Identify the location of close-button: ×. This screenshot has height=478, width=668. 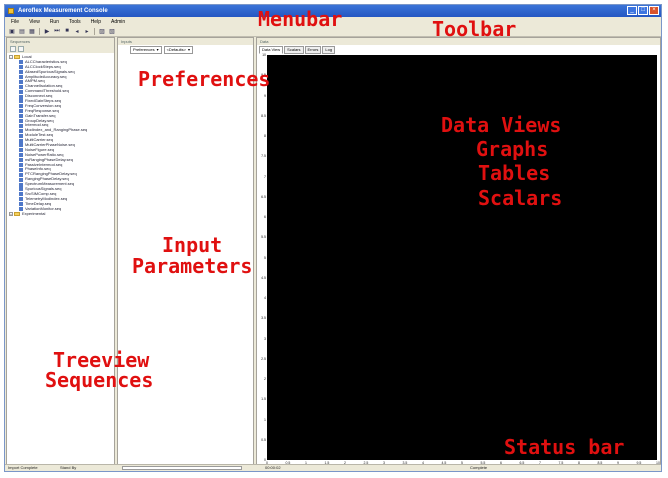
(654, 10).